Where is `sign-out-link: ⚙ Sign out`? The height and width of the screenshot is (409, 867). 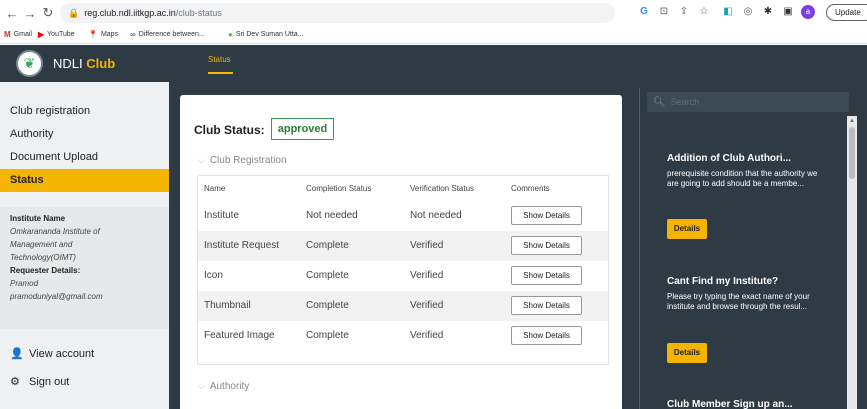 sign-out-link: ⚙ Sign out is located at coordinates (40, 382).